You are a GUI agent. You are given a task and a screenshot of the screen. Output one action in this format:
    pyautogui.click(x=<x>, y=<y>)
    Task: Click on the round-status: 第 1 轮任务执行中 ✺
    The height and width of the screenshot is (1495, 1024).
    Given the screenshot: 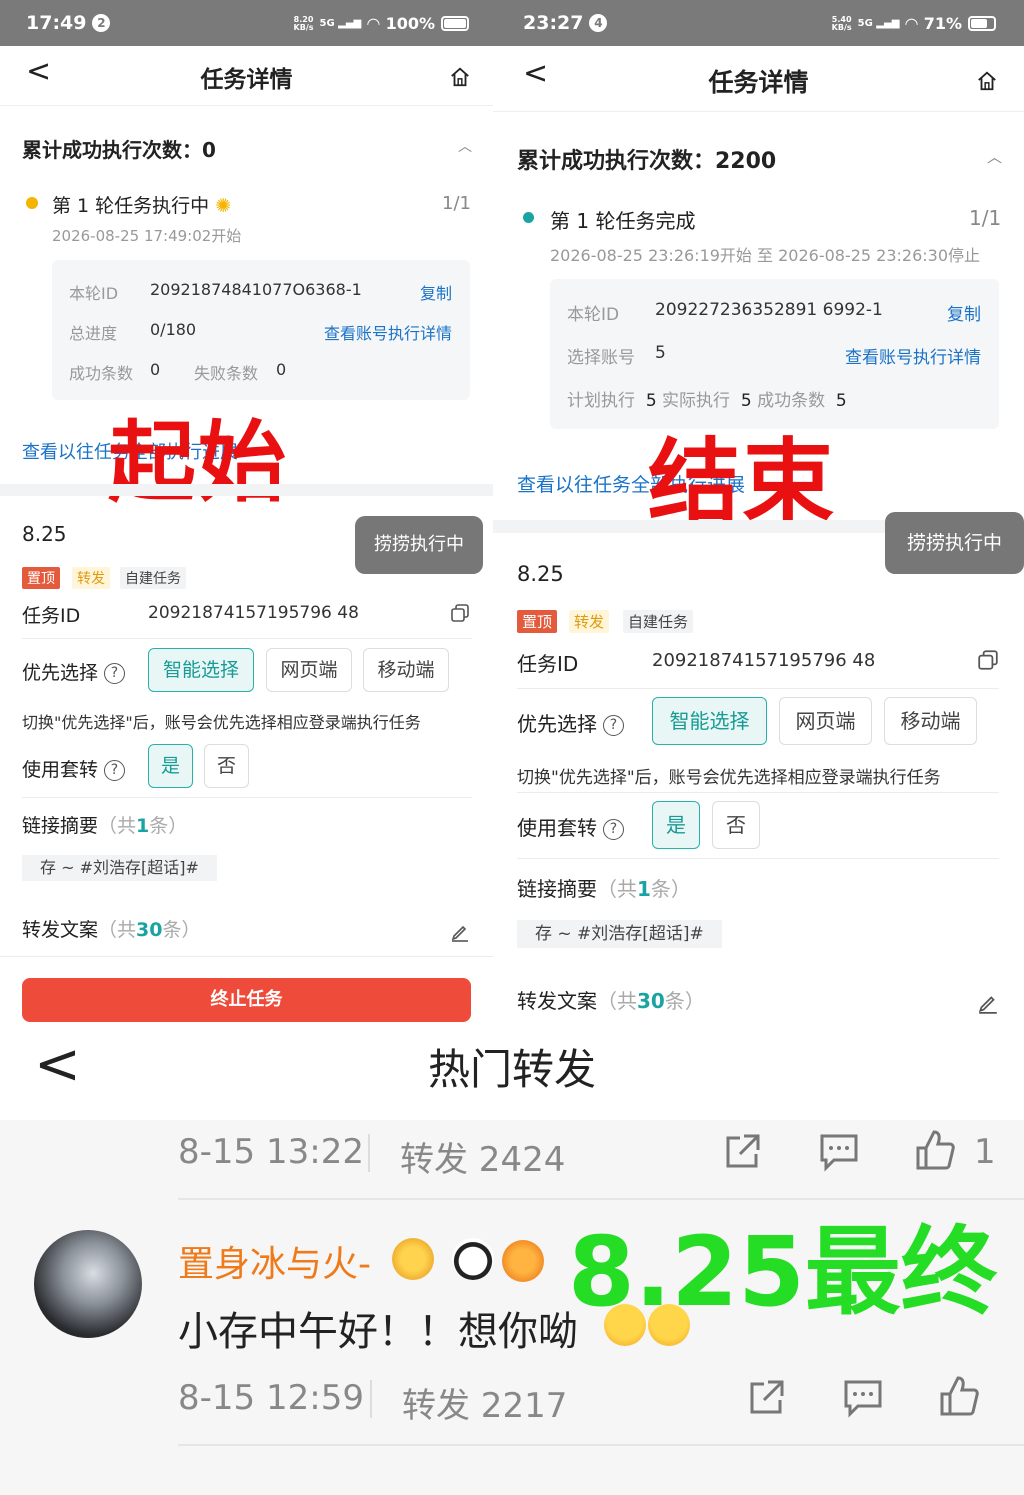 What is the action you would take?
    pyautogui.click(x=142, y=206)
    